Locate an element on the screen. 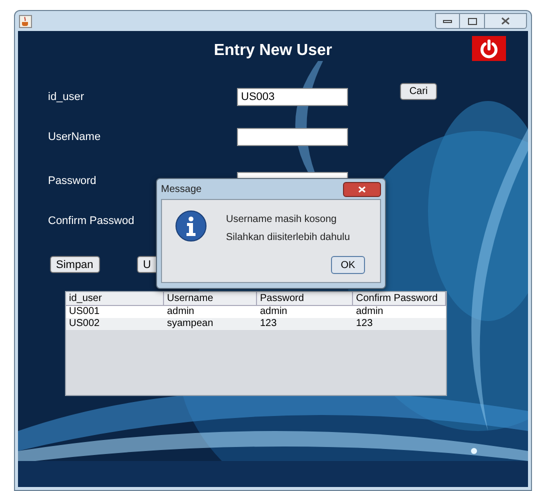  power-button is located at coordinates (489, 48).